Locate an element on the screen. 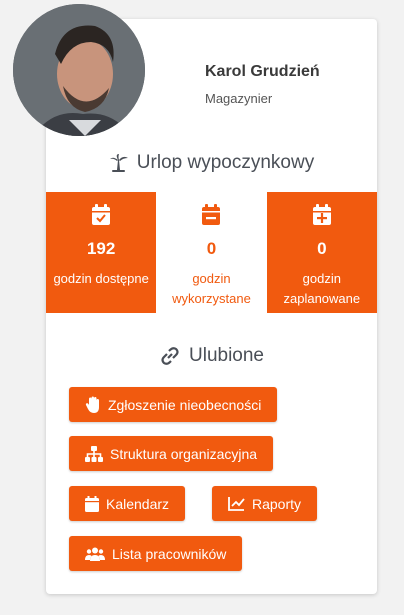 Image resolution: width=404 pixels, height=615 pixels. link-icon is located at coordinates (170, 356).